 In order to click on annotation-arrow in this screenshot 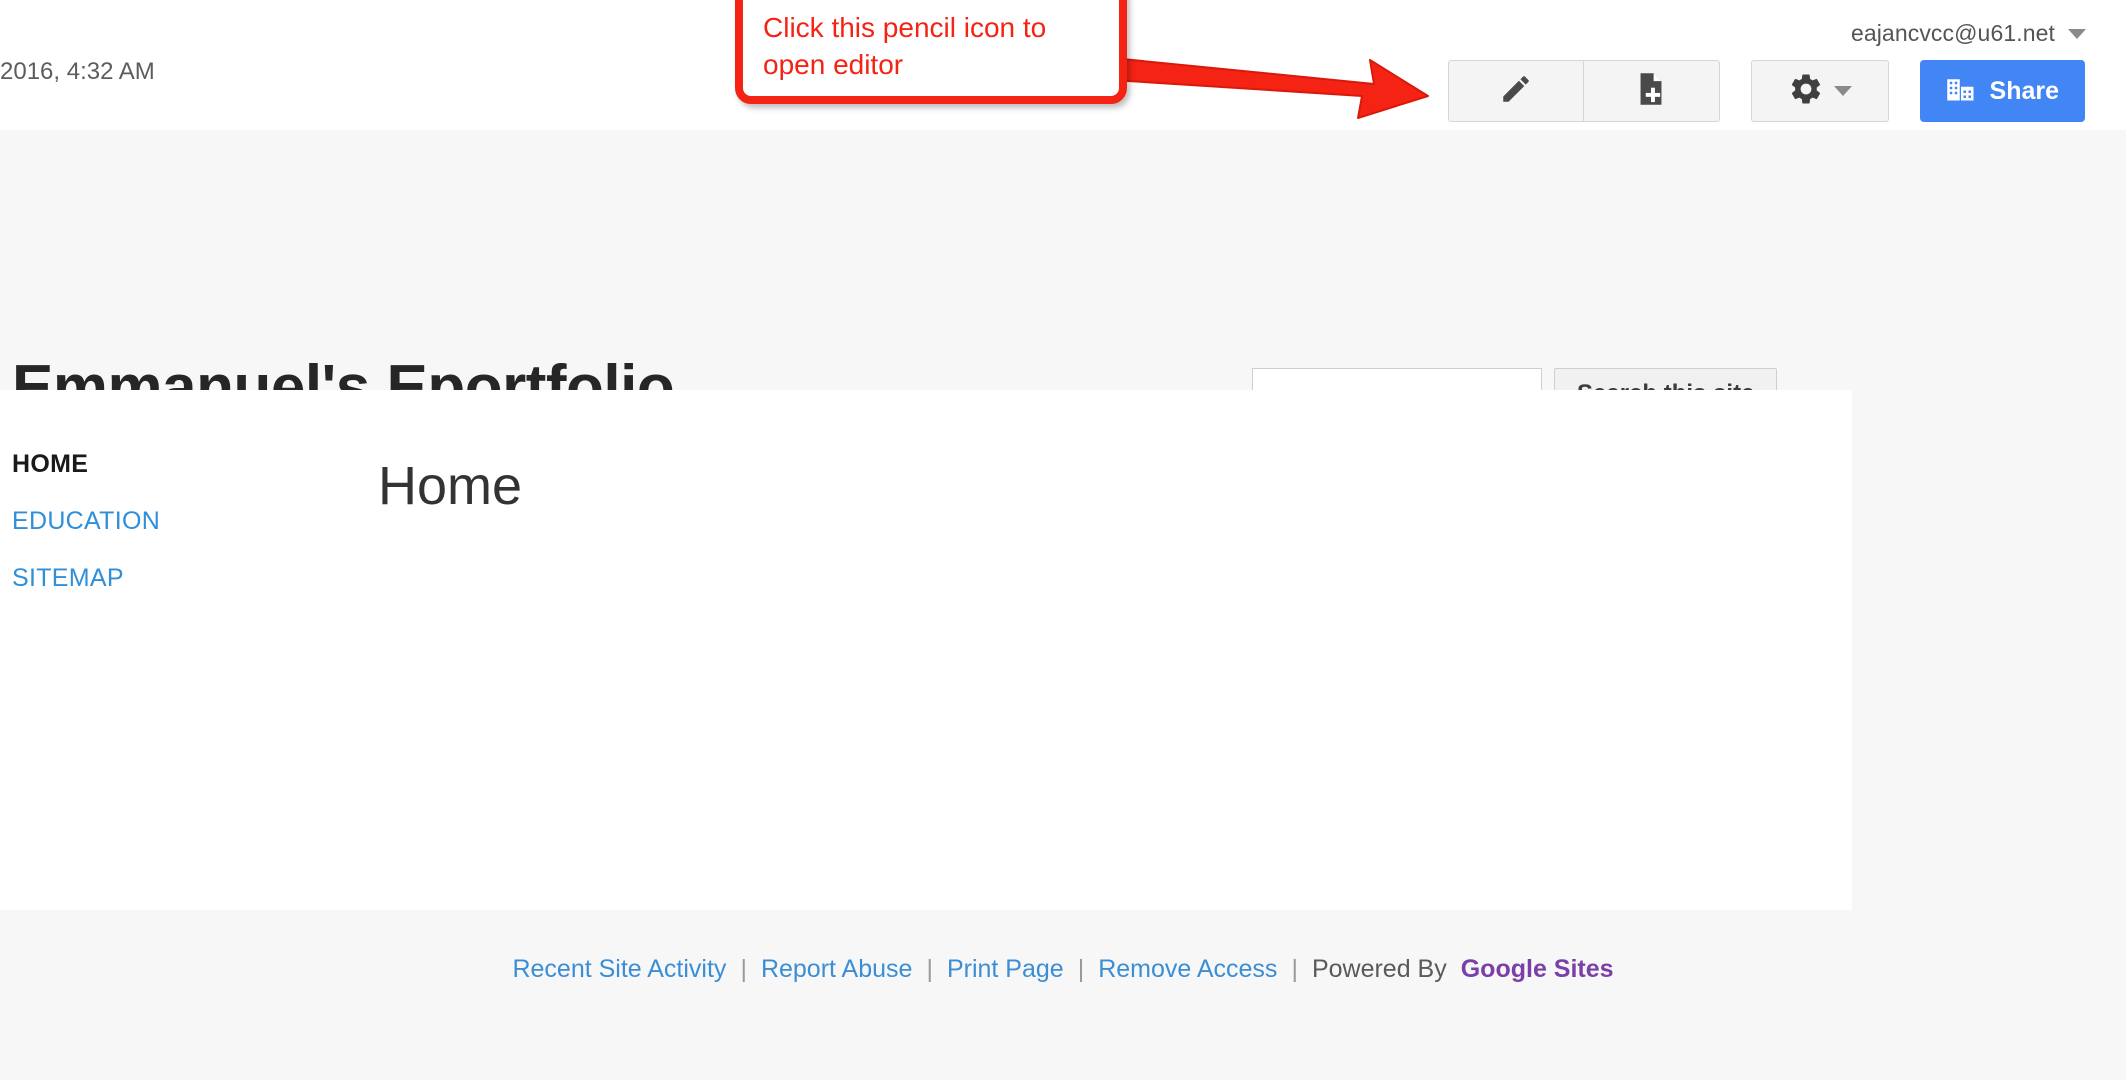, I will do `click(1270, 88)`.